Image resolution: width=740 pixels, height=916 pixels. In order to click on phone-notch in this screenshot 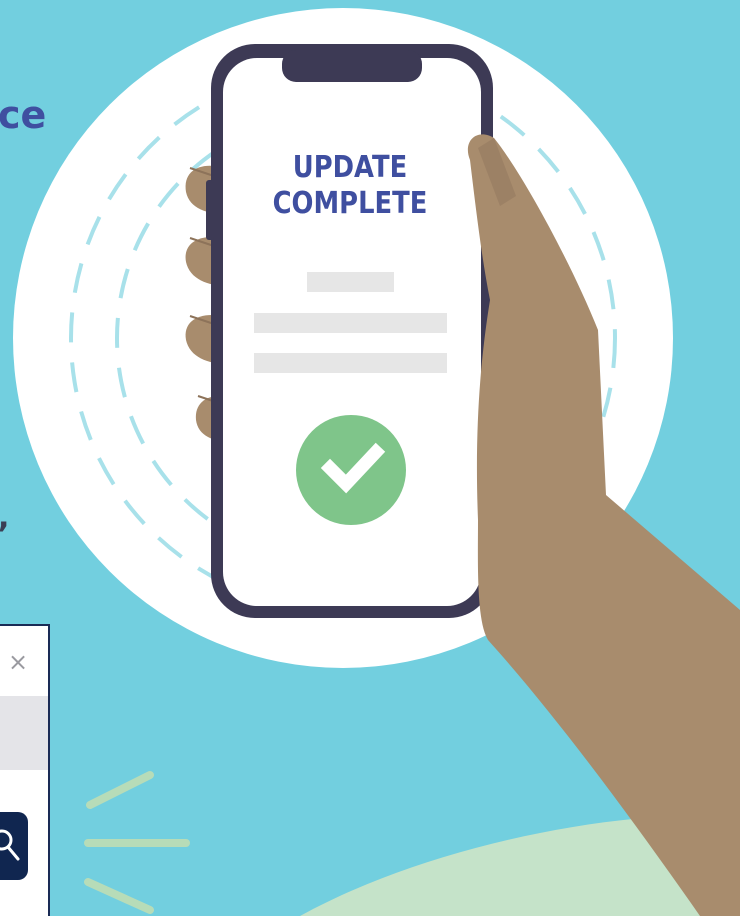, I will do `click(352, 66)`.